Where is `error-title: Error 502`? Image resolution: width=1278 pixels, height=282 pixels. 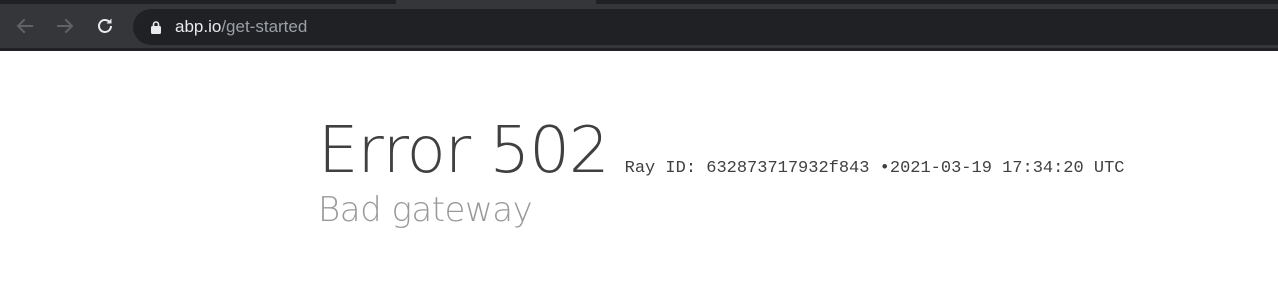 error-title: Error 502 is located at coordinates (464, 151).